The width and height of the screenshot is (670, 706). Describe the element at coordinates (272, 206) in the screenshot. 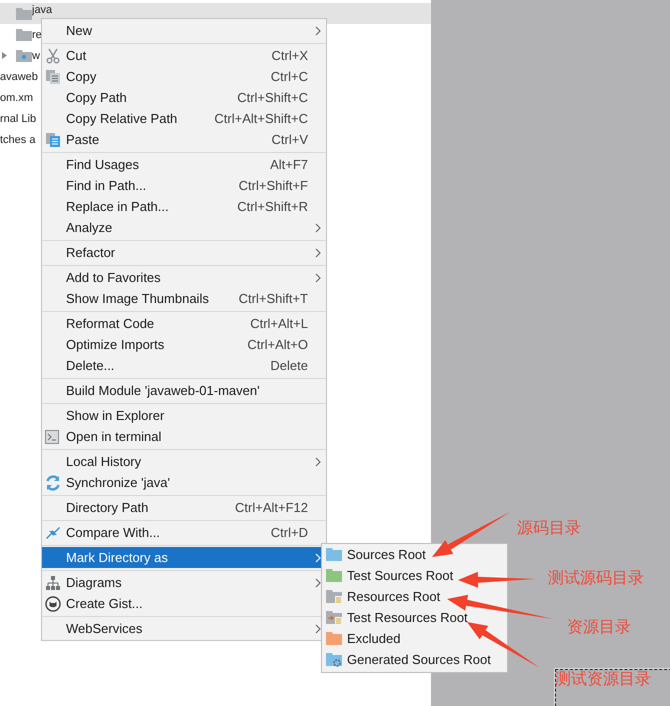

I see `shortcut-label: Ctrl+Shift+R` at that location.